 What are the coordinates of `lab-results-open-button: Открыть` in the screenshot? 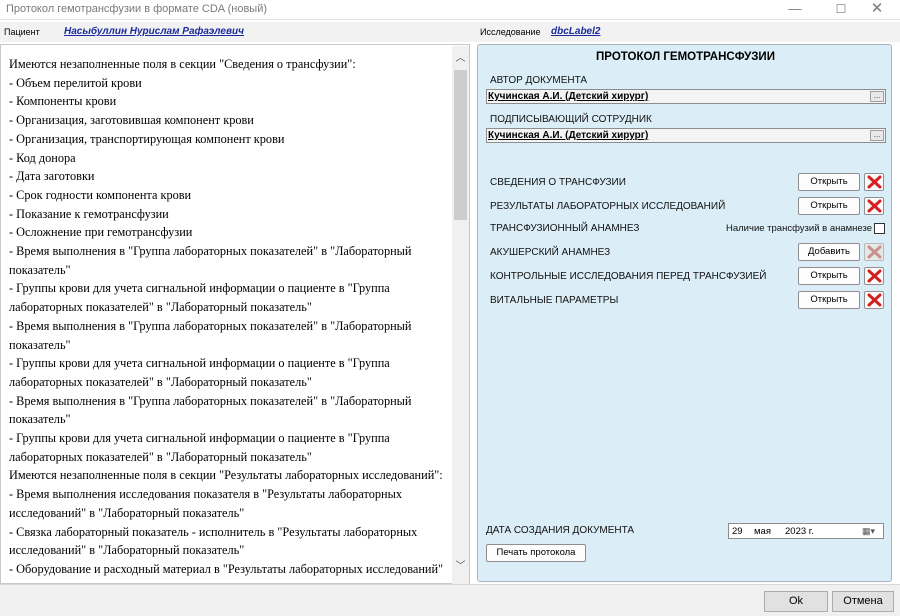 It's located at (829, 206).